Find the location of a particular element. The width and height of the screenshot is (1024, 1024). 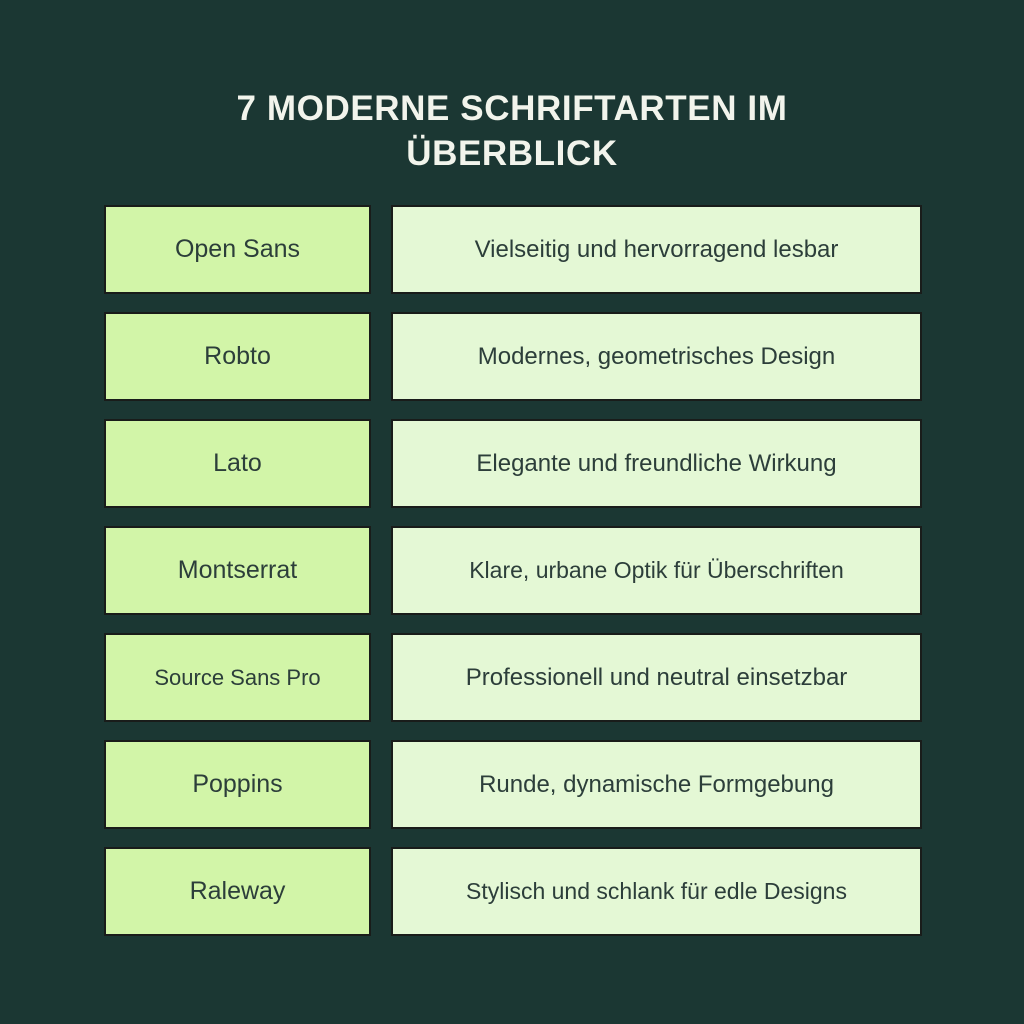

font-name-cell: Poppins is located at coordinates (237, 784).